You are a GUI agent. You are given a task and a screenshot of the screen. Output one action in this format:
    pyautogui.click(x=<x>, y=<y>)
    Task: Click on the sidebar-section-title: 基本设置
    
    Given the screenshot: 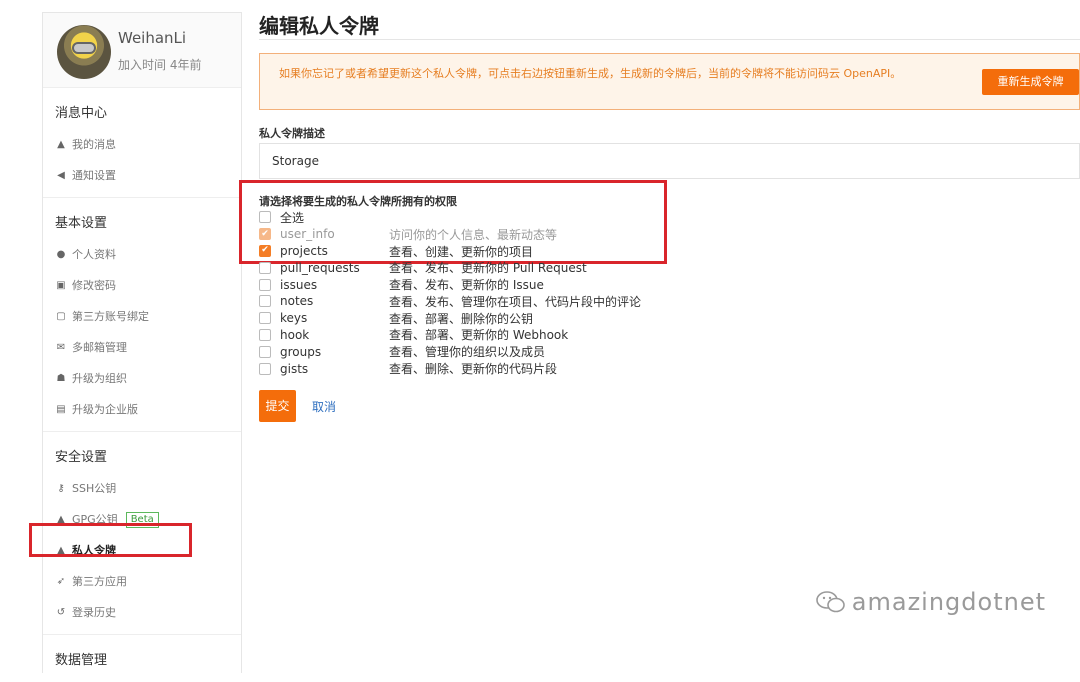 What is the action you would take?
    pyautogui.click(x=81, y=223)
    